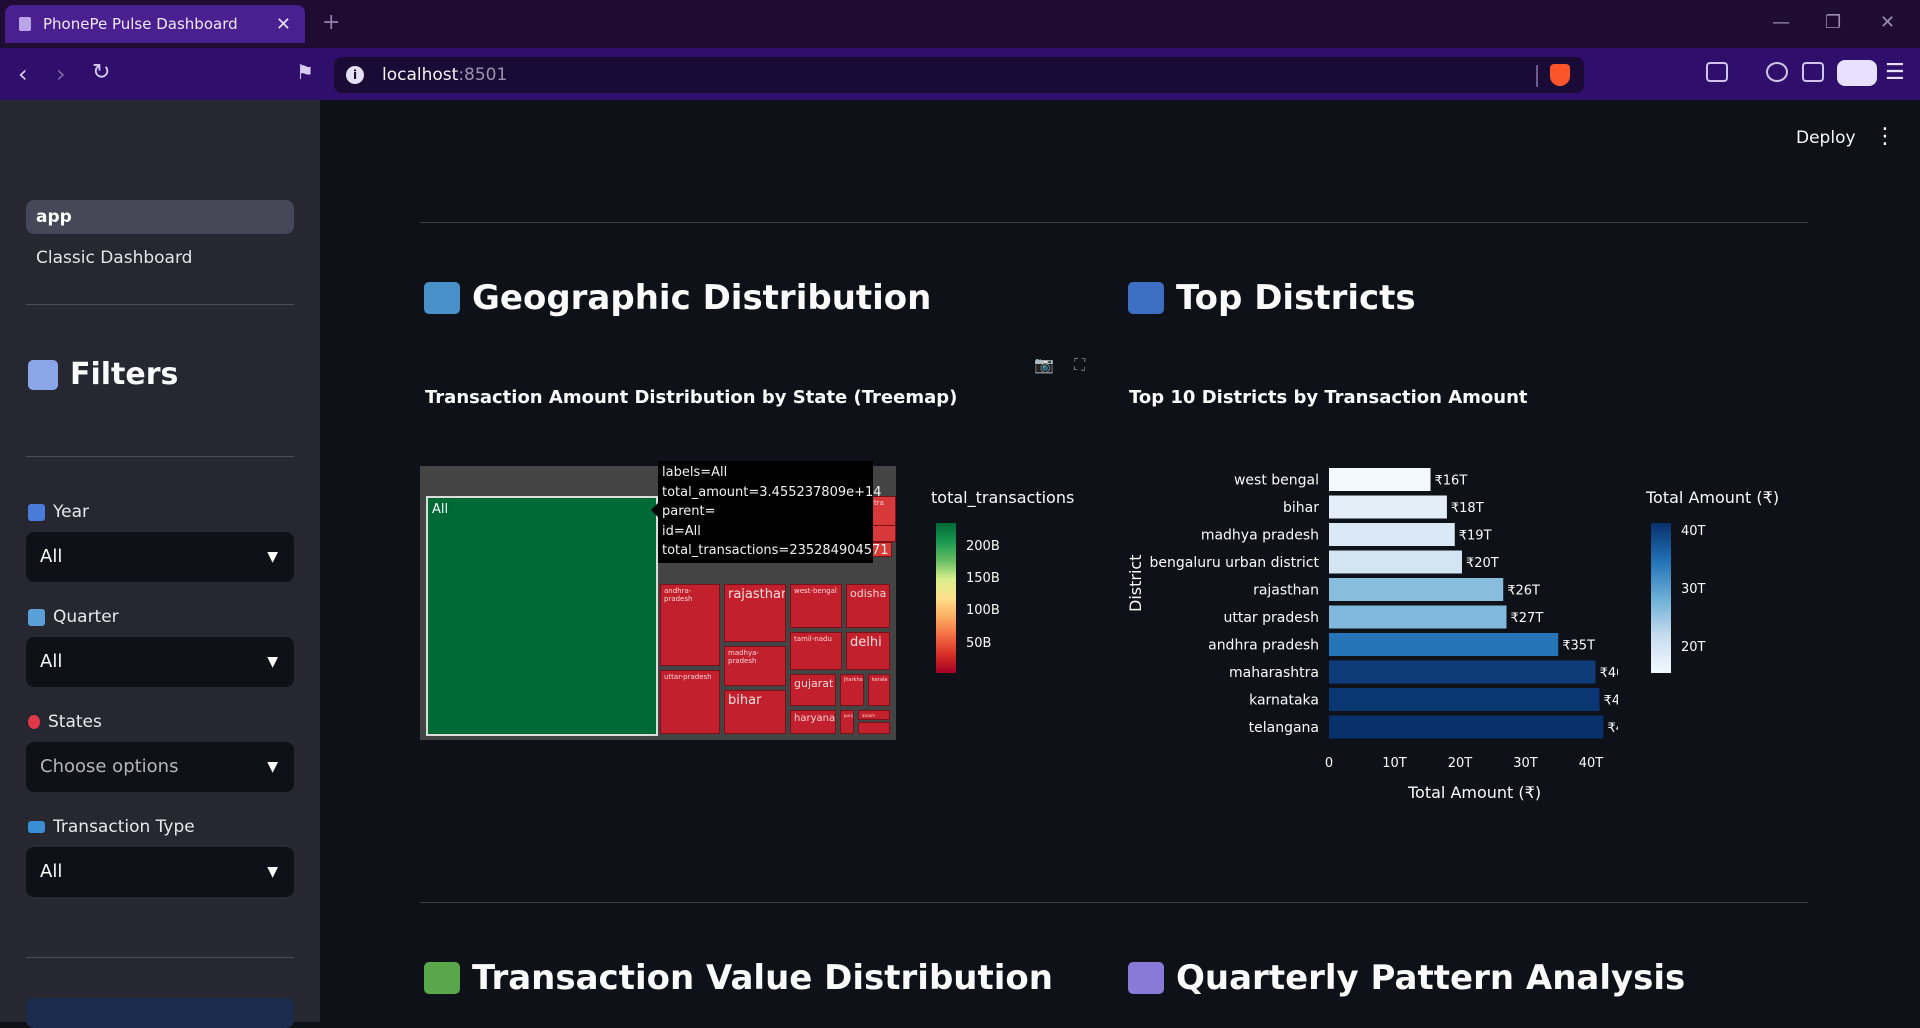 This screenshot has height=1028, width=1920. What do you see at coordinates (874, 728) in the screenshot?
I see `treemap-cell` at bounding box center [874, 728].